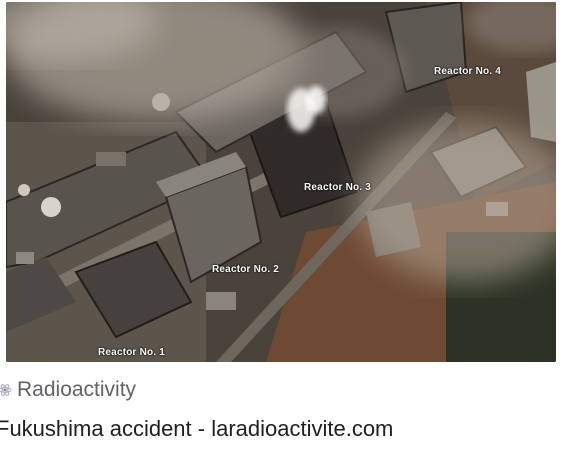  I want to click on reactor-no-4-label: Reactor No. 4, so click(468, 71).